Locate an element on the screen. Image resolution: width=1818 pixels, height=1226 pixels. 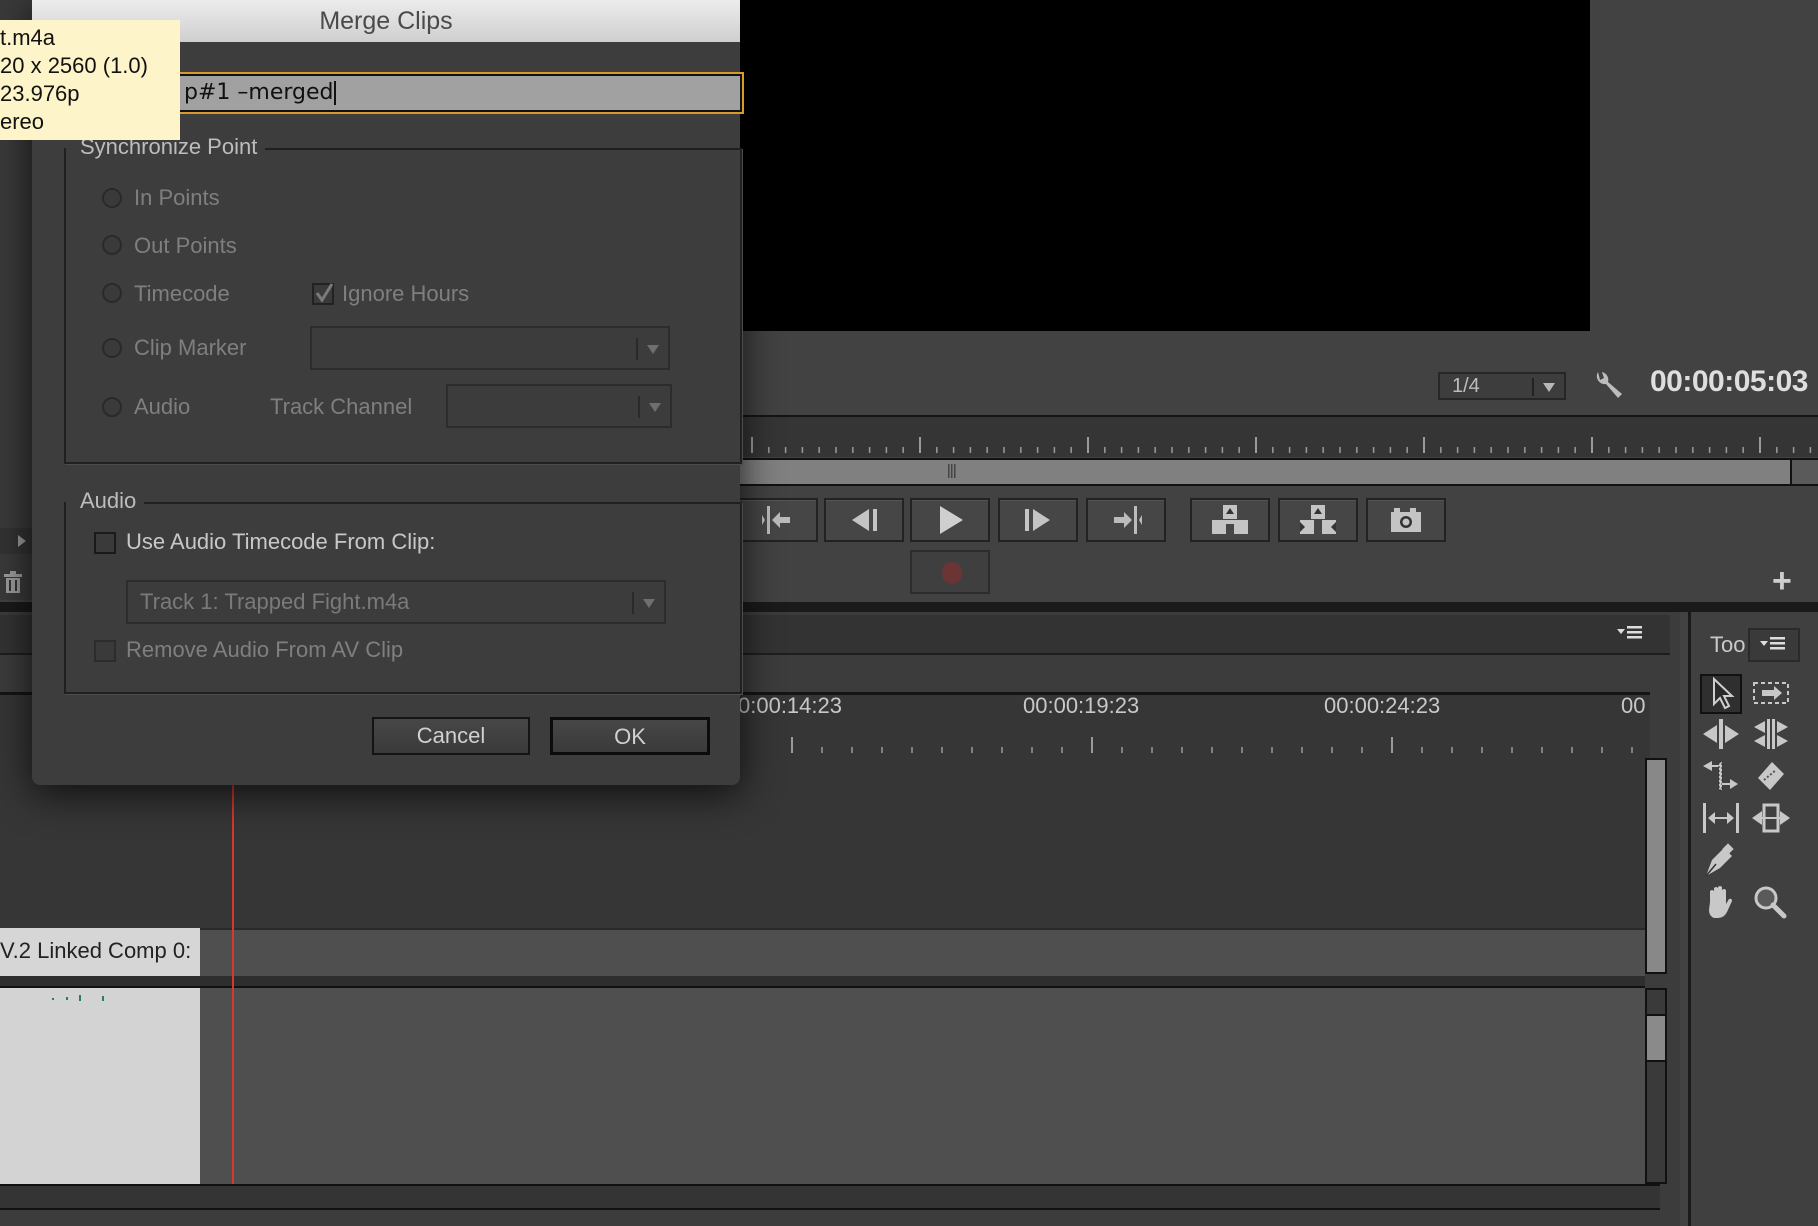
radio-in-points is located at coordinates (112, 198).